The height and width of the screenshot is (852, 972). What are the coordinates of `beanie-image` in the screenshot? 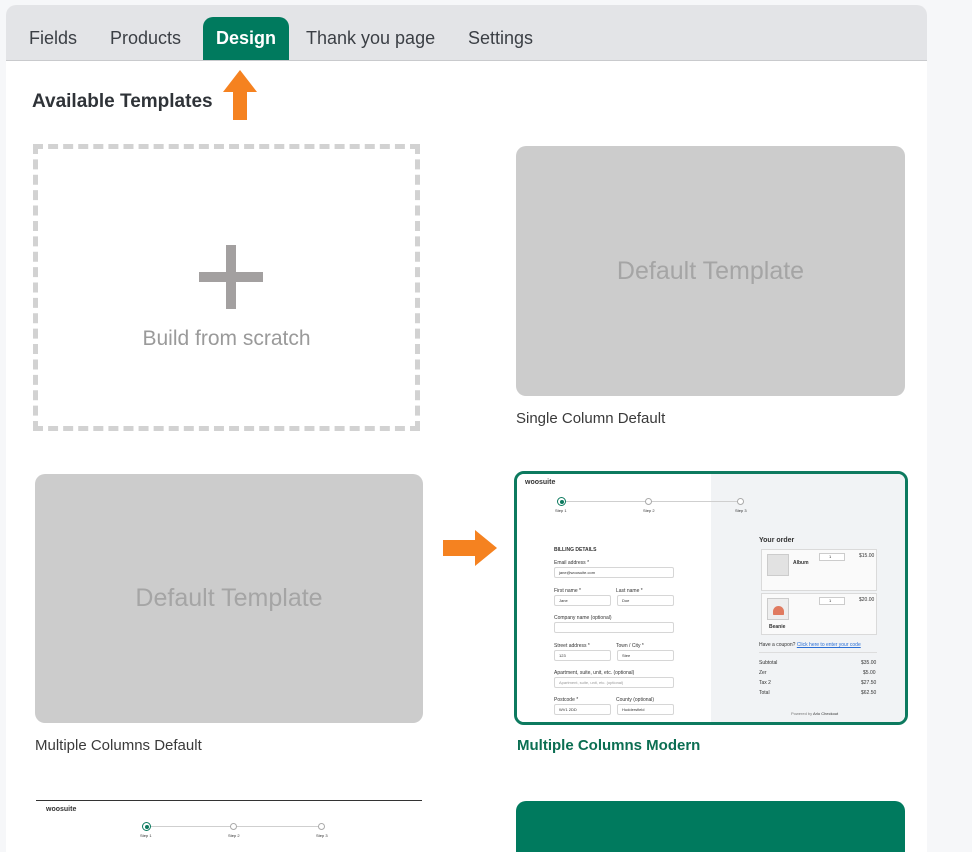 It's located at (778, 609).